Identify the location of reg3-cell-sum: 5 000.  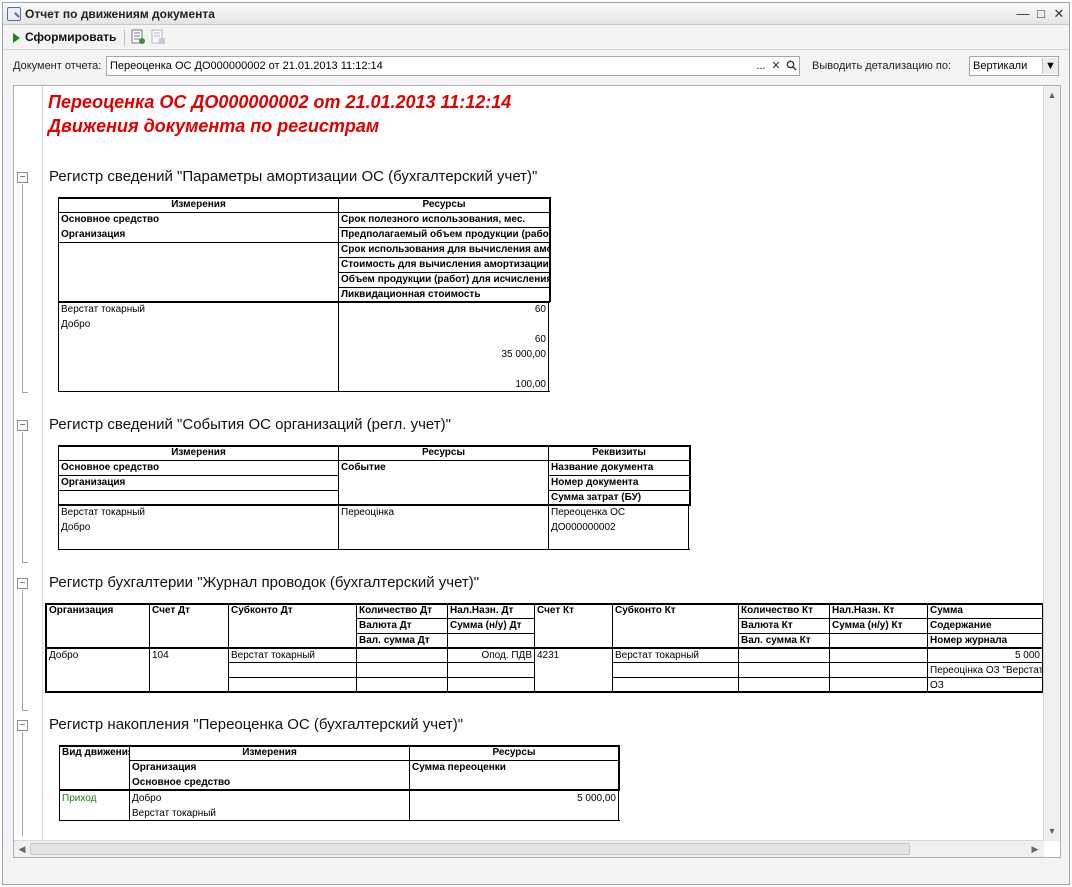
(1027, 655).